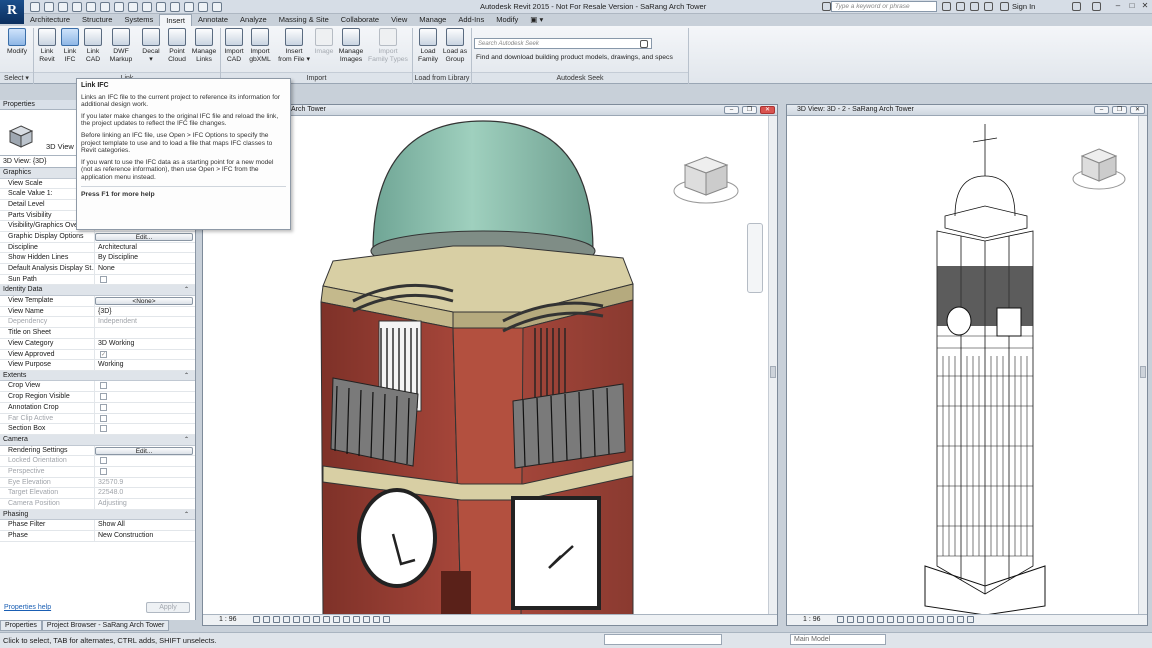  What do you see at coordinates (204, 46) in the screenshot?
I see `manage-links-button: Manage Links` at bounding box center [204, 46].